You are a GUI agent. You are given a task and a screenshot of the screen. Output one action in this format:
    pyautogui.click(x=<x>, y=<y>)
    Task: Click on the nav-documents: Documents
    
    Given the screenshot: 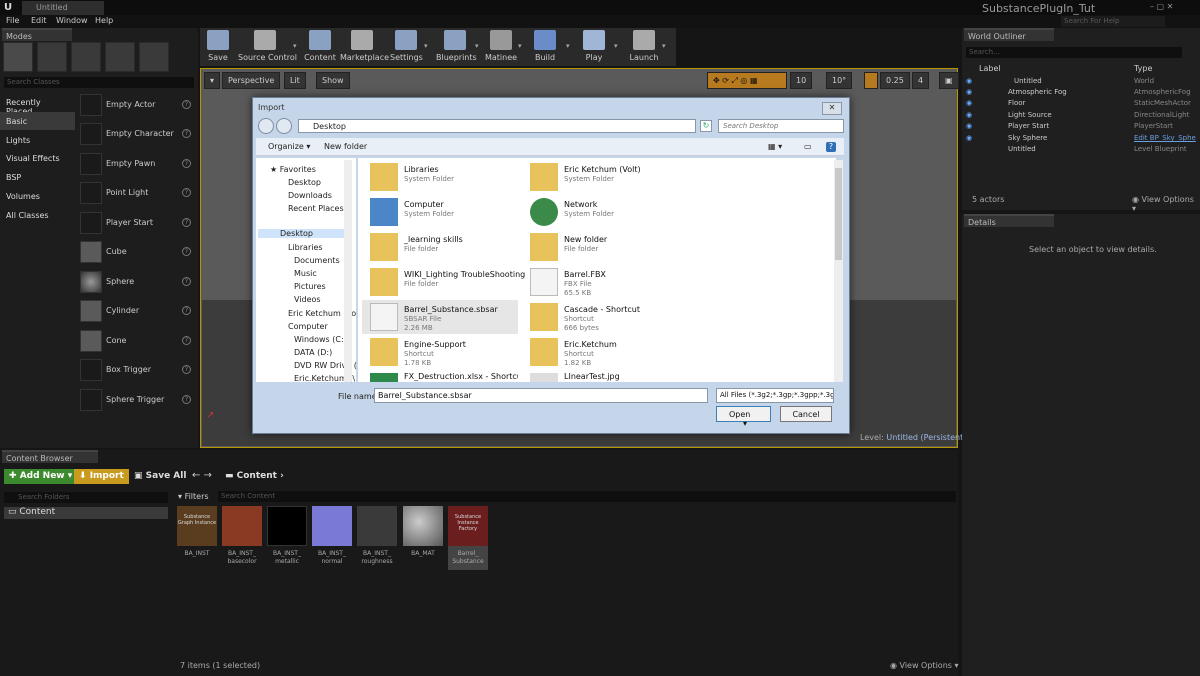 What is the action you would take?
    pyautogui.click(x=317, y=260)
    